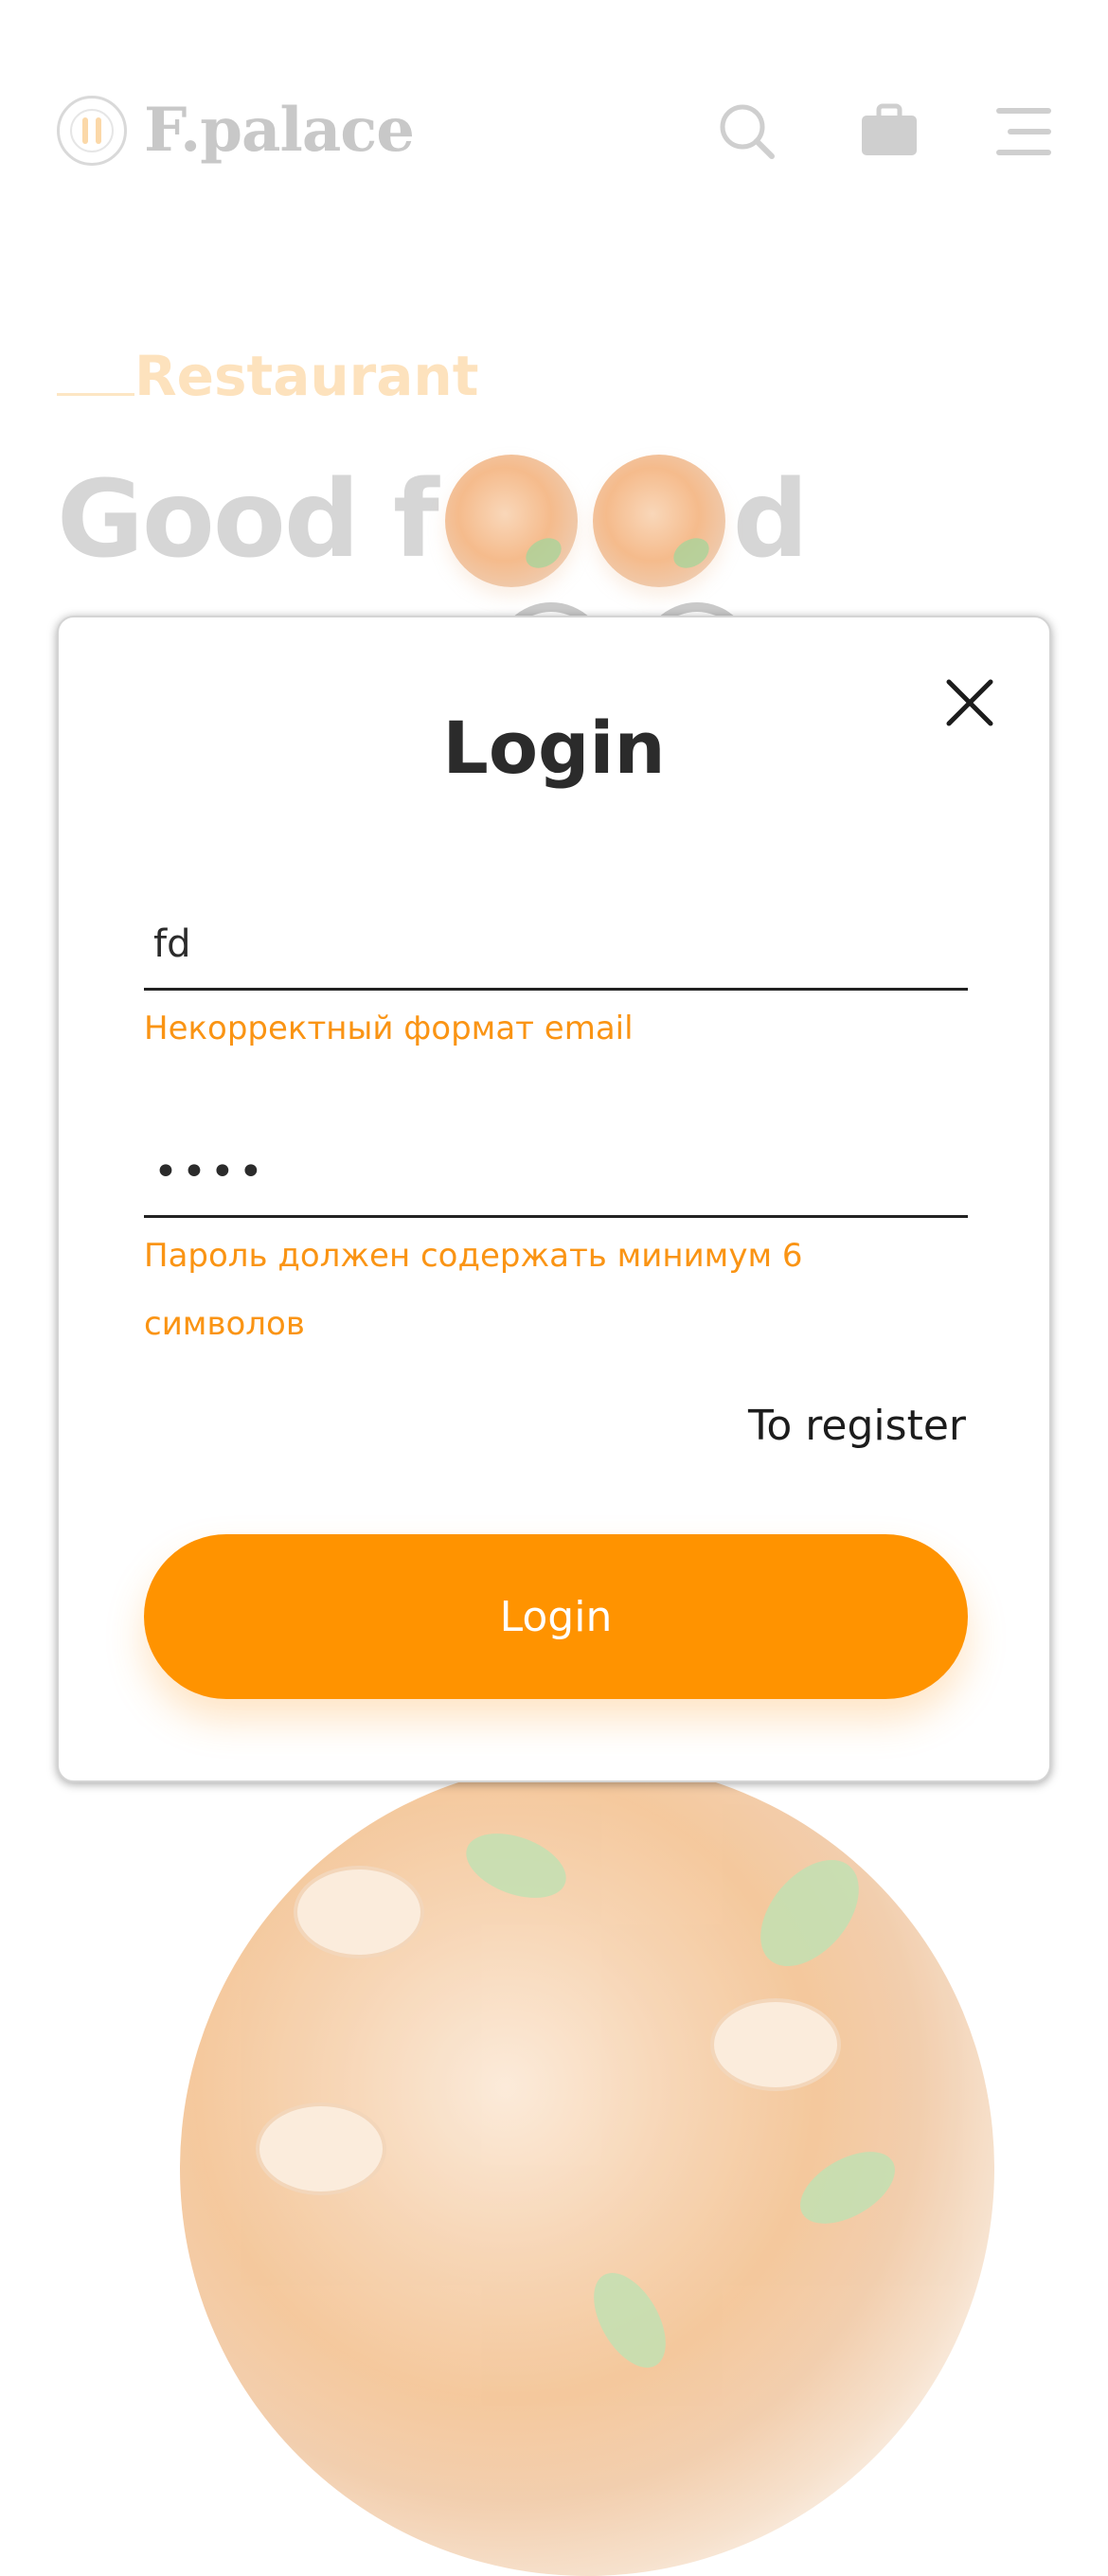  Describe the element at coordinates (747, 131) in the screenshot. I see `search-icon` at that location.